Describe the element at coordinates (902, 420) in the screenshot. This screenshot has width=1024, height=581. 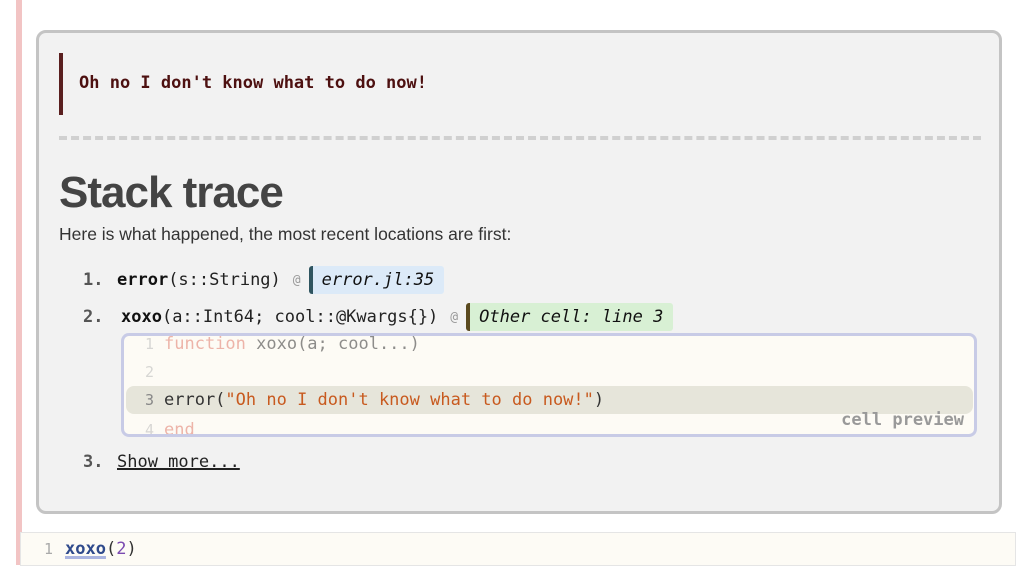
I see `cell-preview-label: cell preview` at that location.